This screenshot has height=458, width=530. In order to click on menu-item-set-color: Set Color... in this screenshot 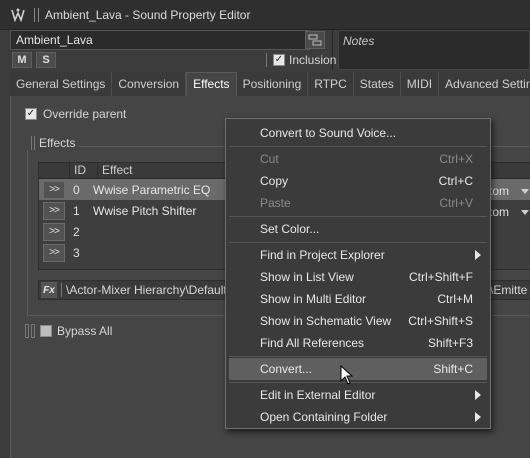, I will do `click(358, 229)`.